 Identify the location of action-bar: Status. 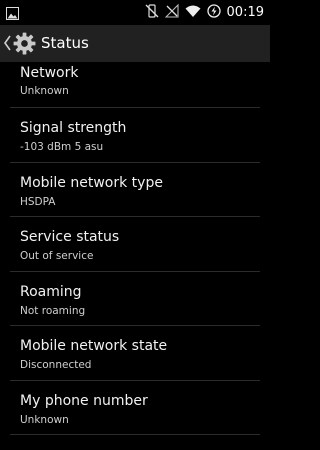
(135, 43).